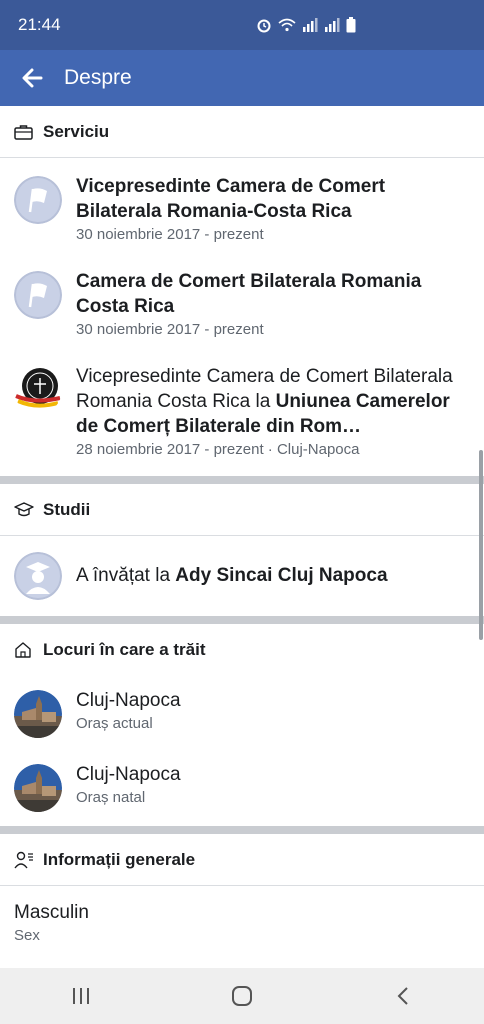 The width and height of the screenshot is (484, 1024). Describe the element at coordinates (114, 723) in the screenshot. I see `place-type: Oraș actual` at that location.